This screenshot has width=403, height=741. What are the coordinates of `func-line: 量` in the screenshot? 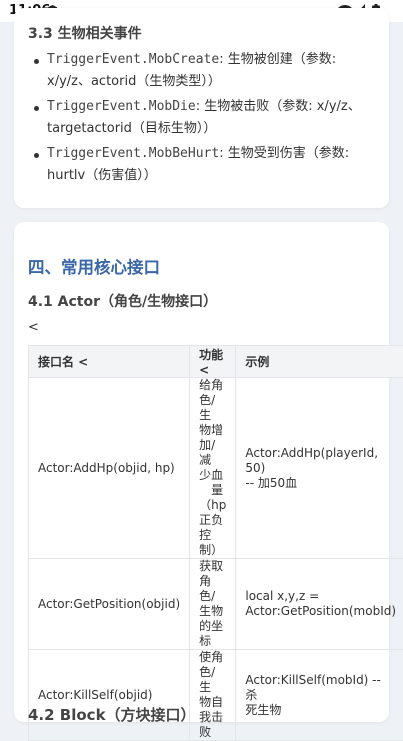 It's located at (211, 490).